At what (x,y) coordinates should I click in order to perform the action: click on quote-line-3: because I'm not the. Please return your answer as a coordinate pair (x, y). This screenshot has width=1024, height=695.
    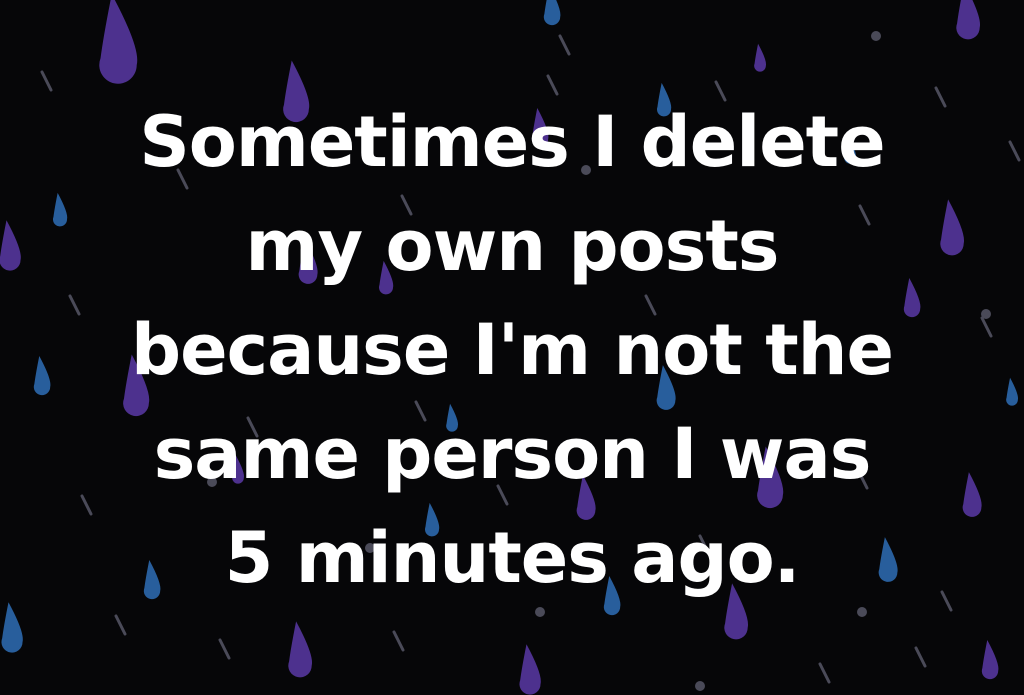
    Looking at the image, I should click on (512, 350).